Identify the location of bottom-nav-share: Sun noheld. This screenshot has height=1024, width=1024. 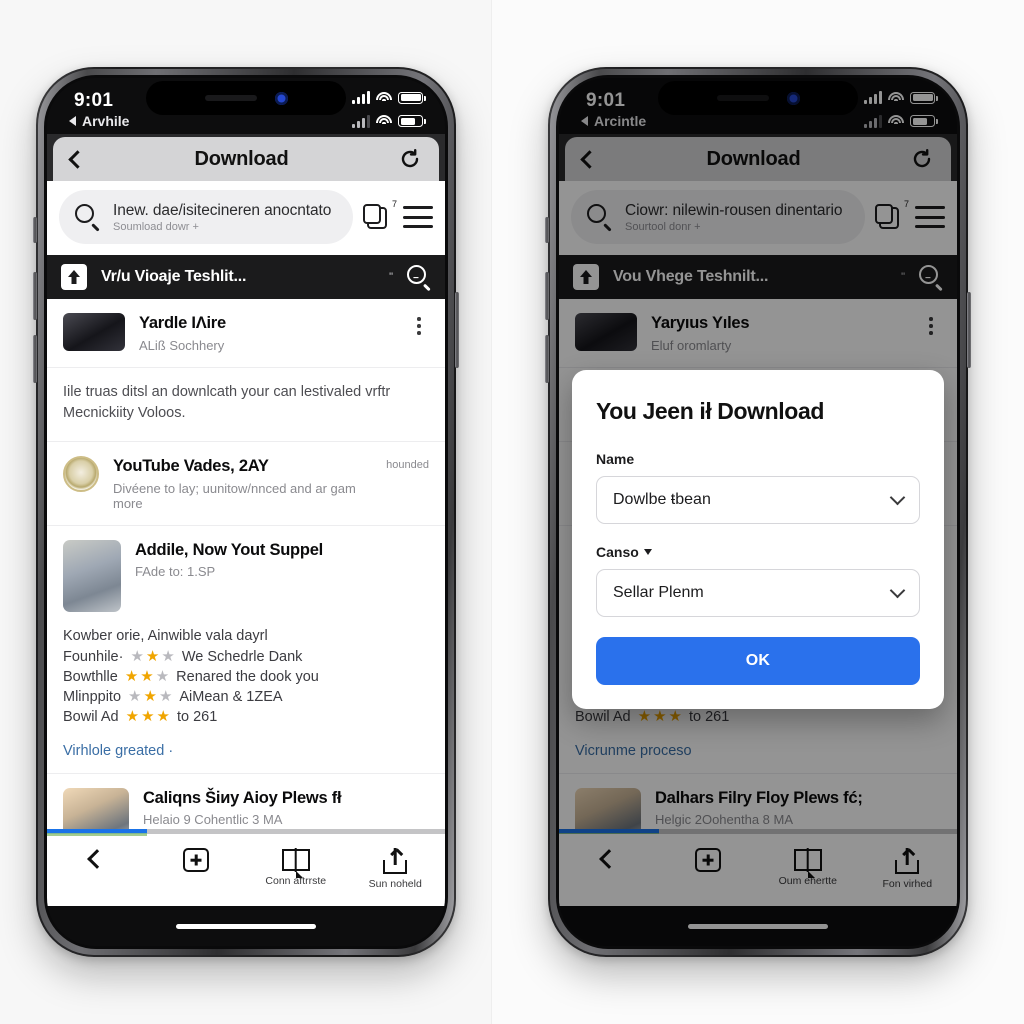
(396, 868).